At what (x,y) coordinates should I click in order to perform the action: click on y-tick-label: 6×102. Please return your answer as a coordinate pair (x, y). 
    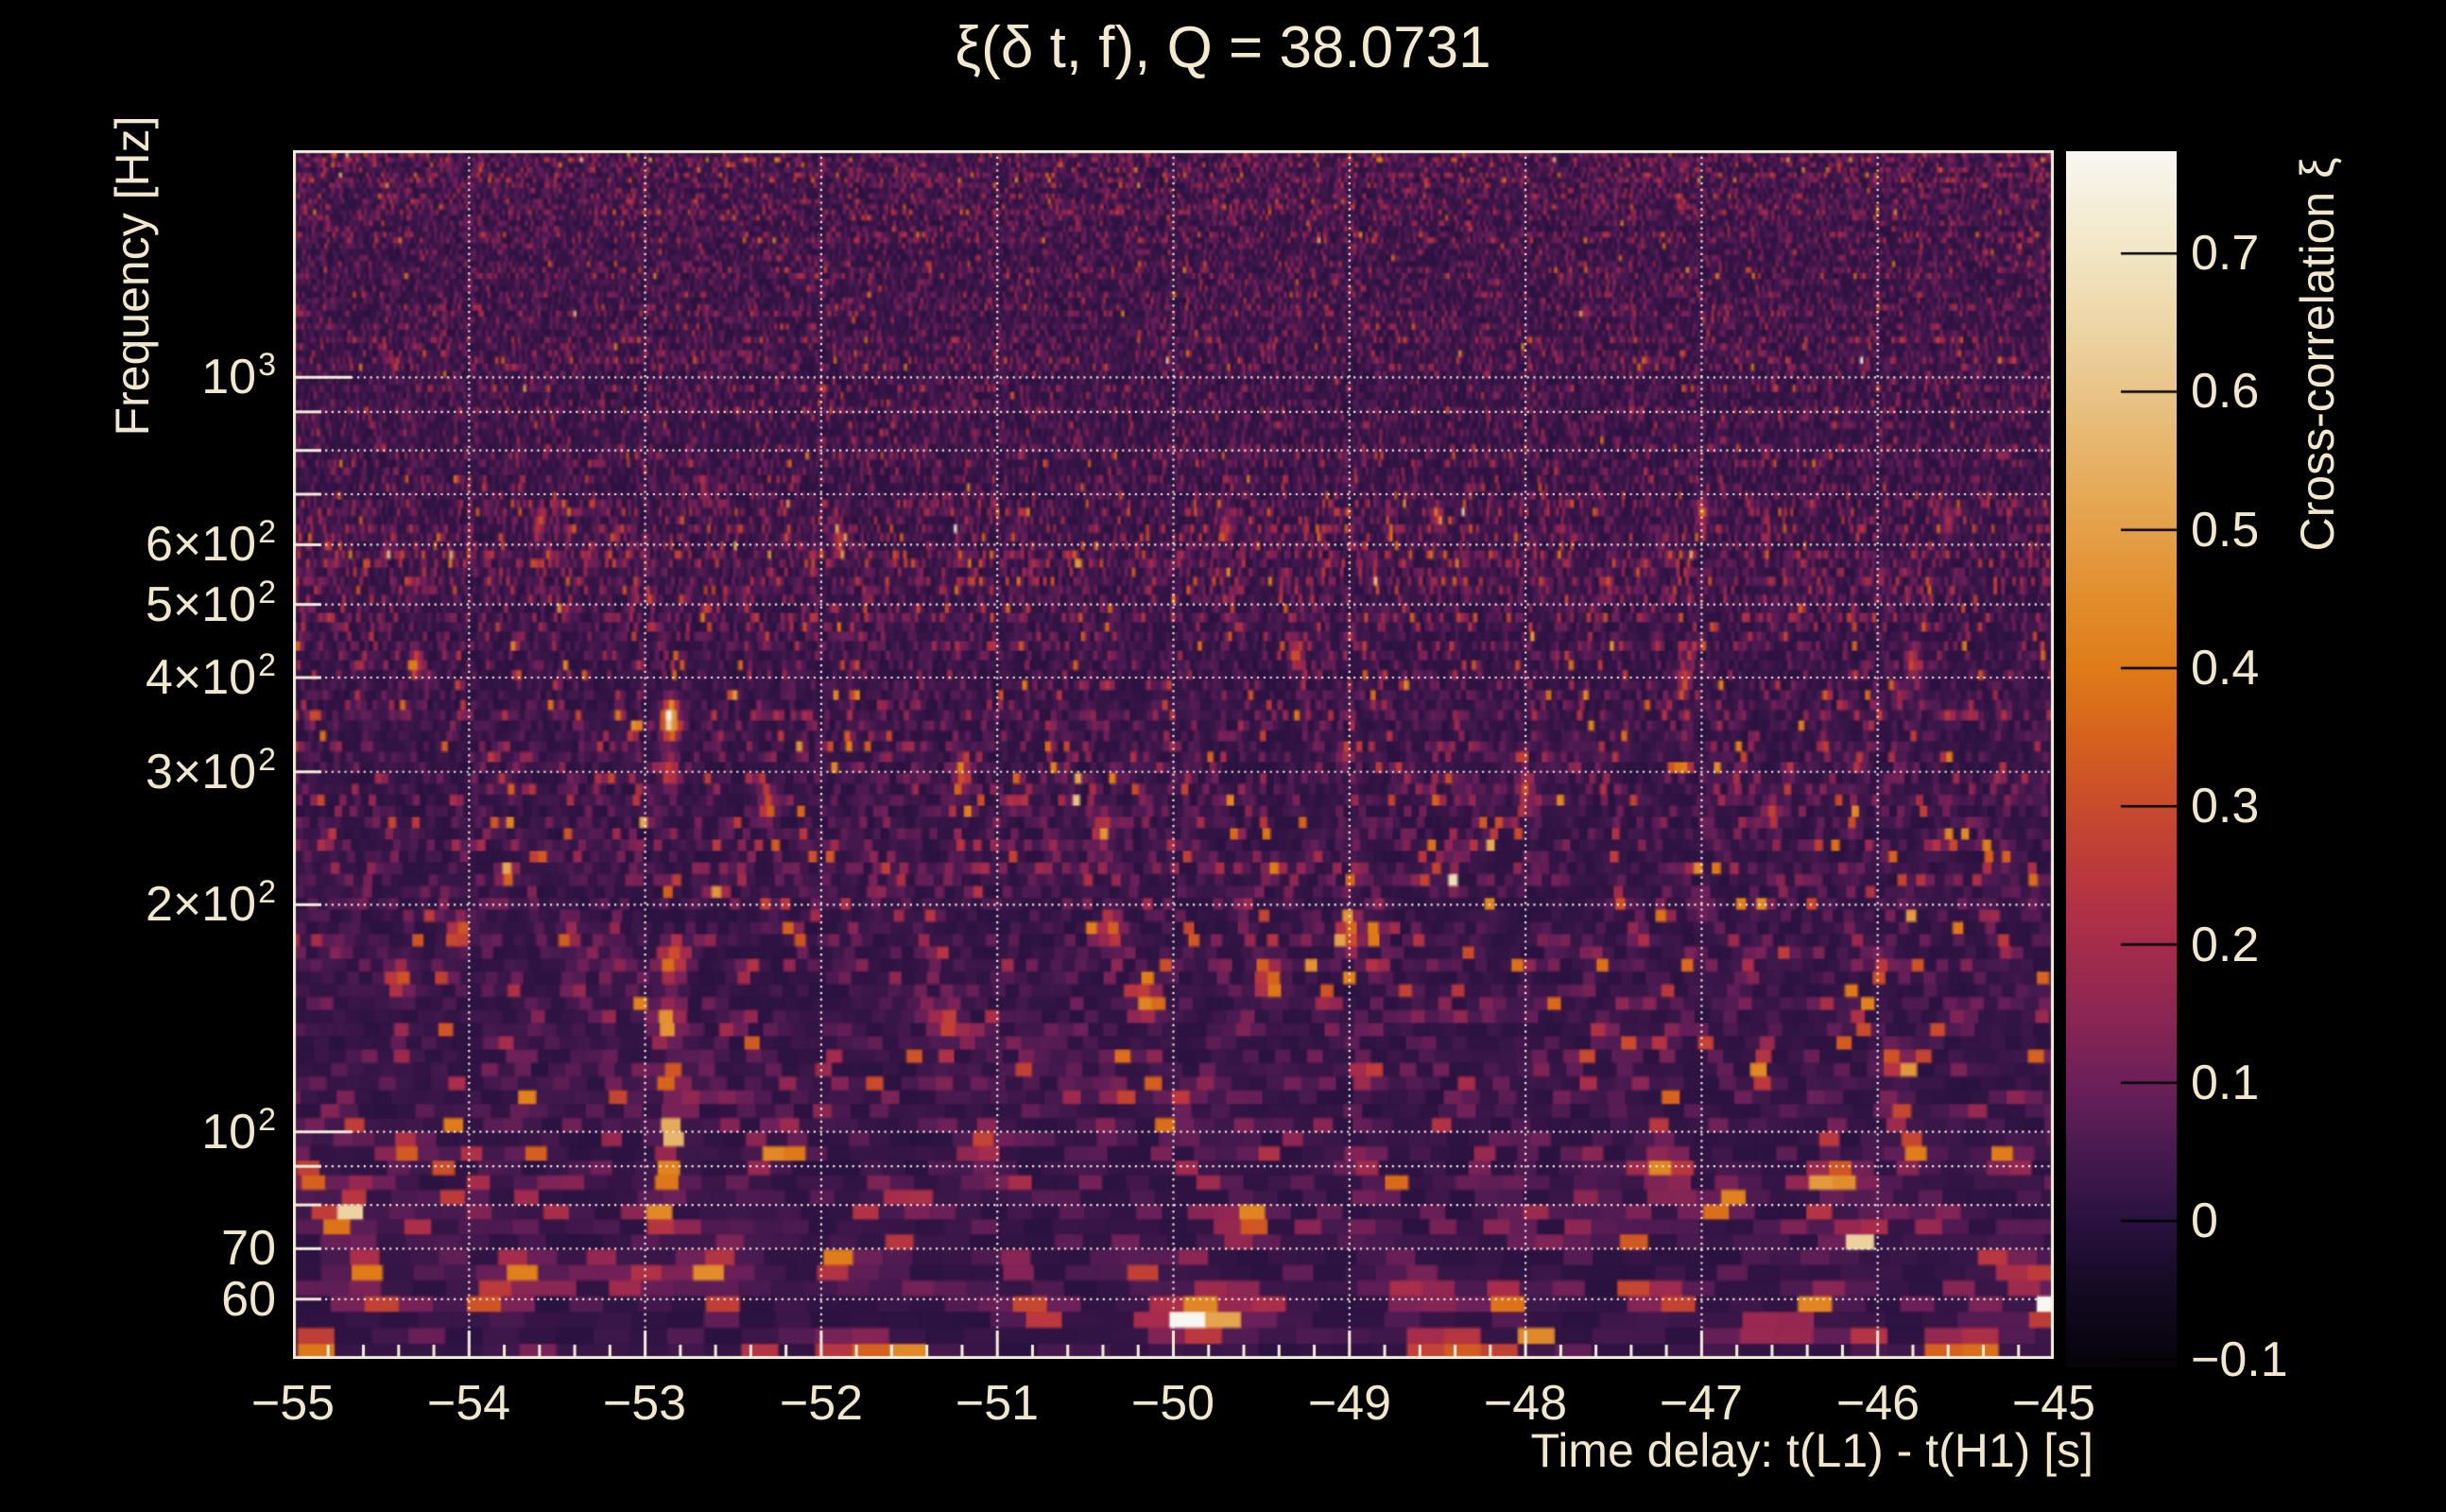
    Looking at the image, I should click on (211, 543).